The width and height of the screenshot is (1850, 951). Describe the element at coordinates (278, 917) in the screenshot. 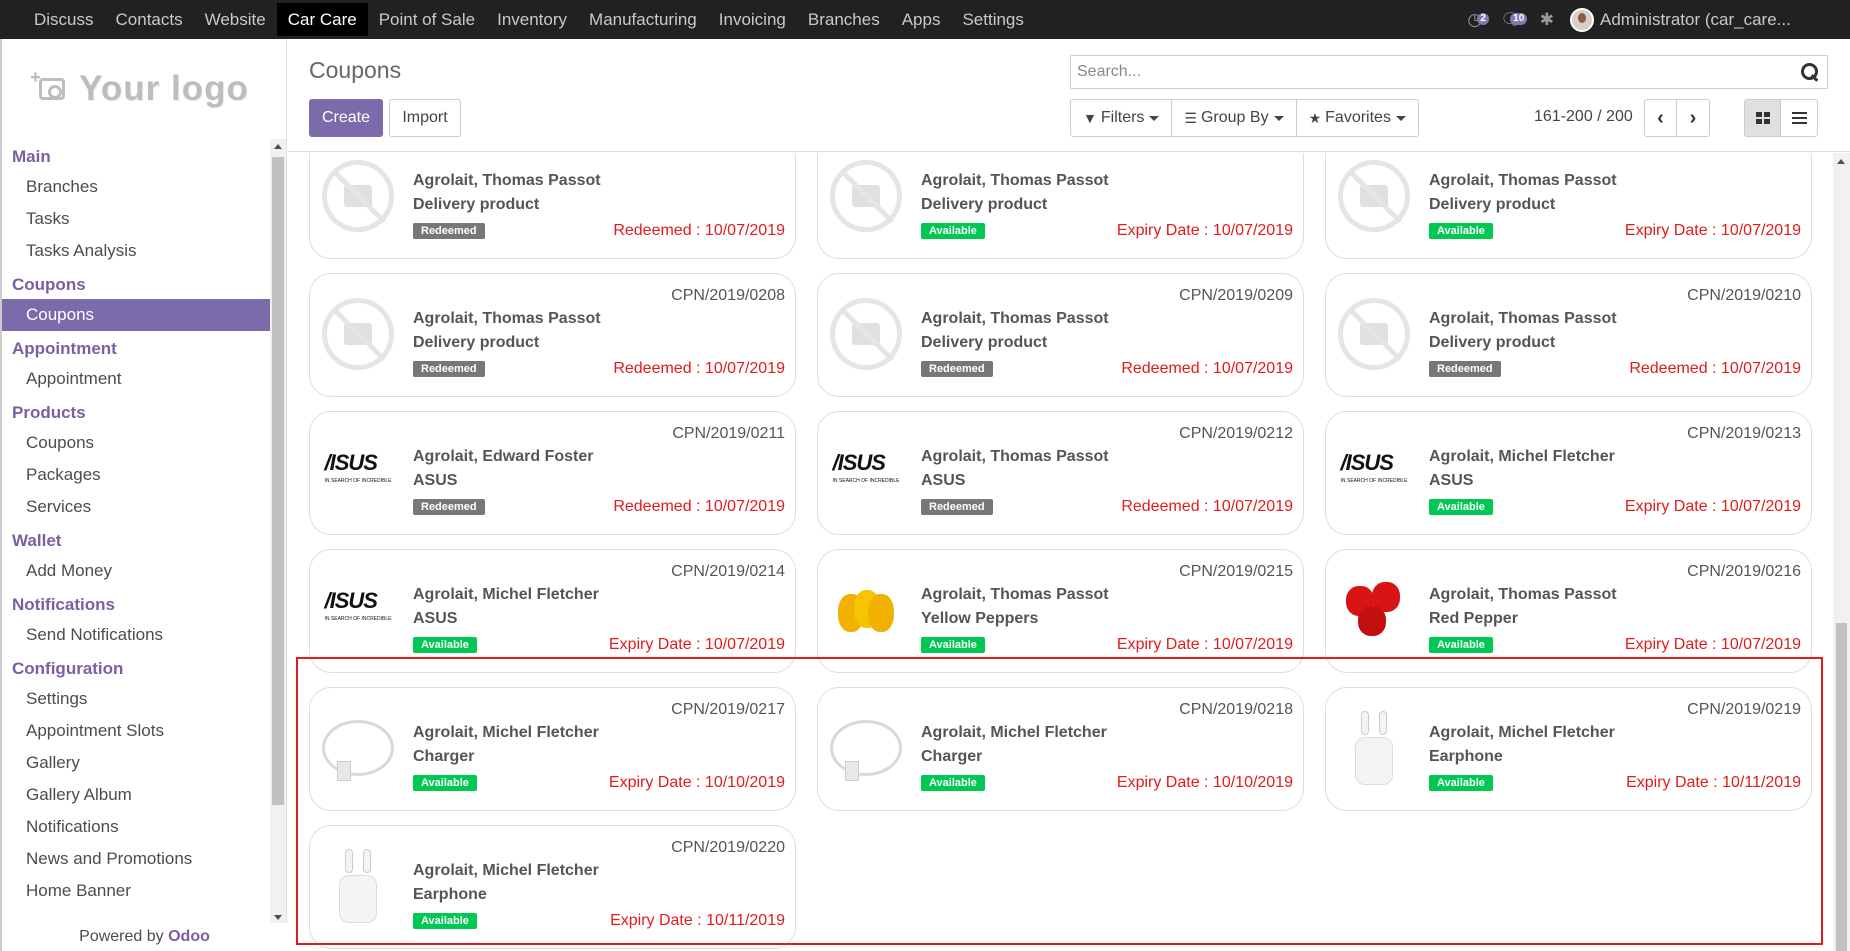

I see `scroll-down-icon` at that location.